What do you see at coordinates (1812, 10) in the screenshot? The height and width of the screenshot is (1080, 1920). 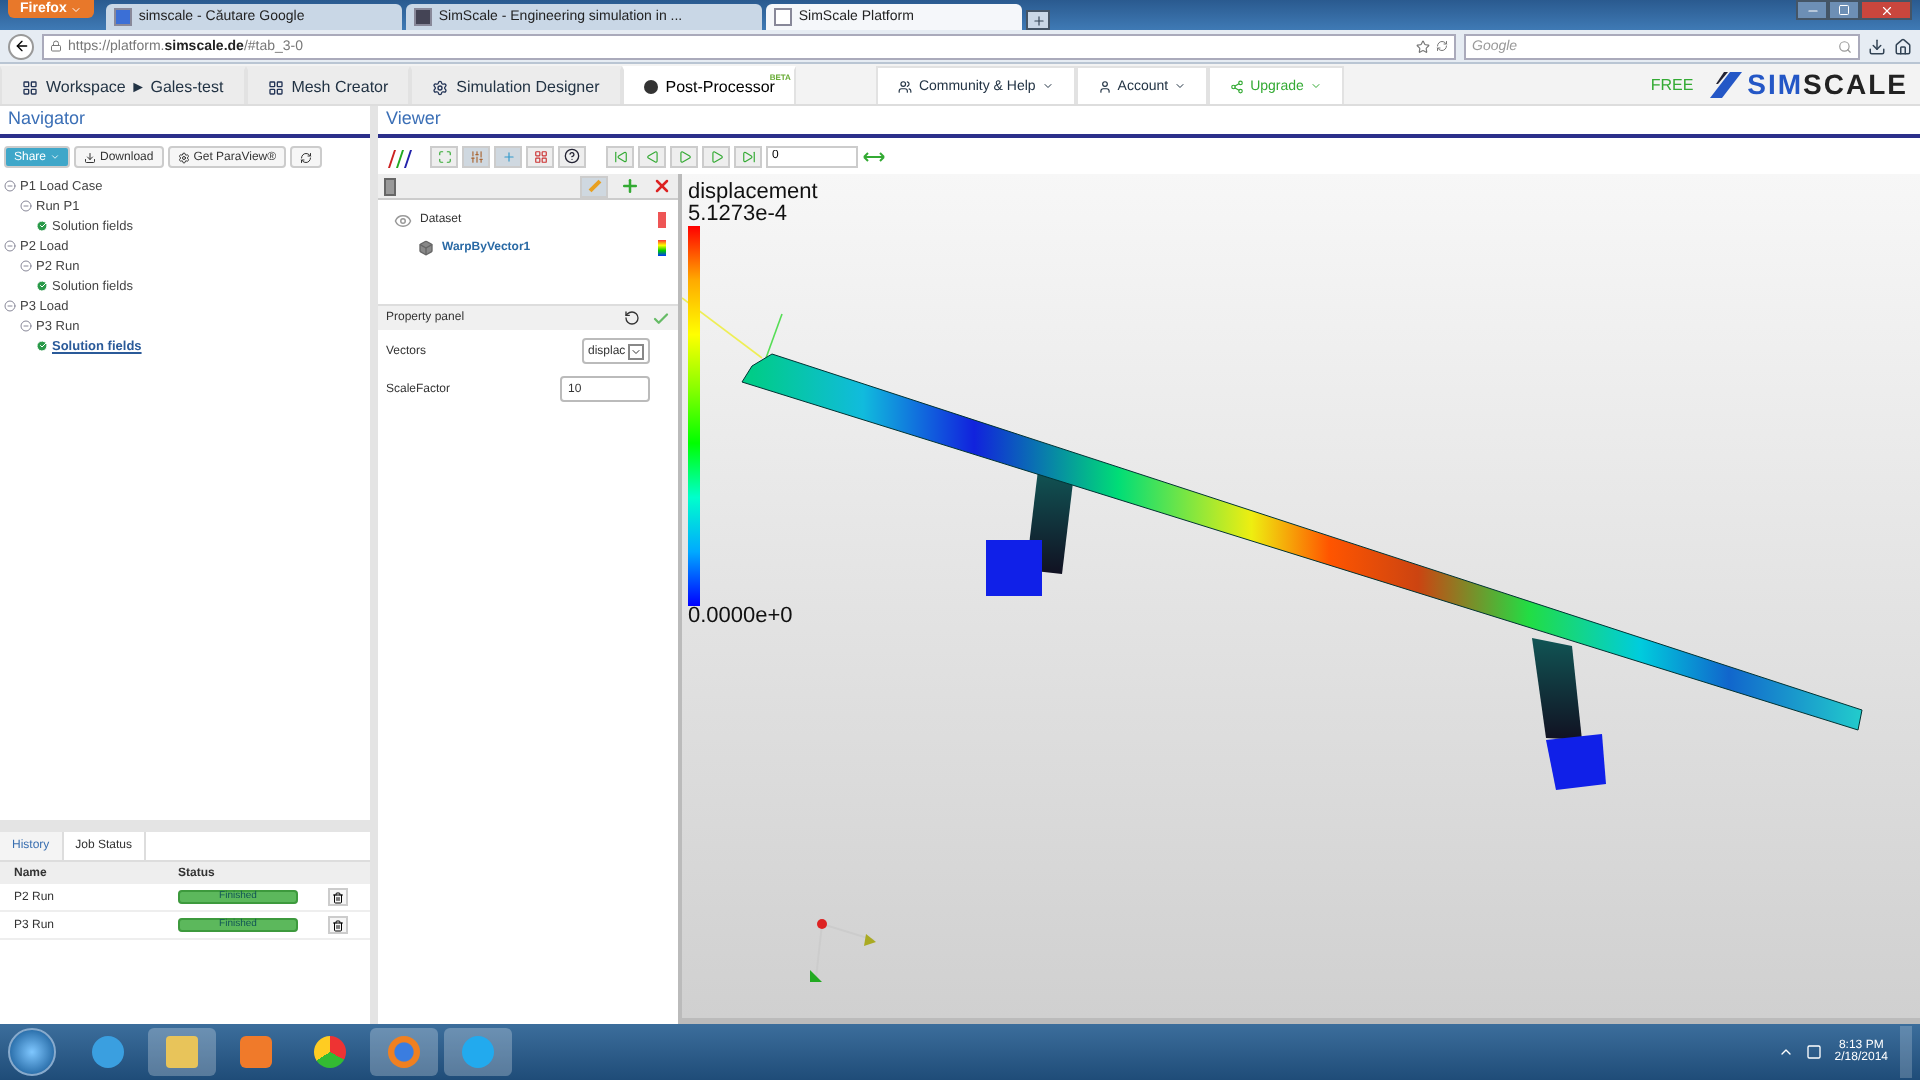 I see `minimize-button` at bounding box center [1812, 10].